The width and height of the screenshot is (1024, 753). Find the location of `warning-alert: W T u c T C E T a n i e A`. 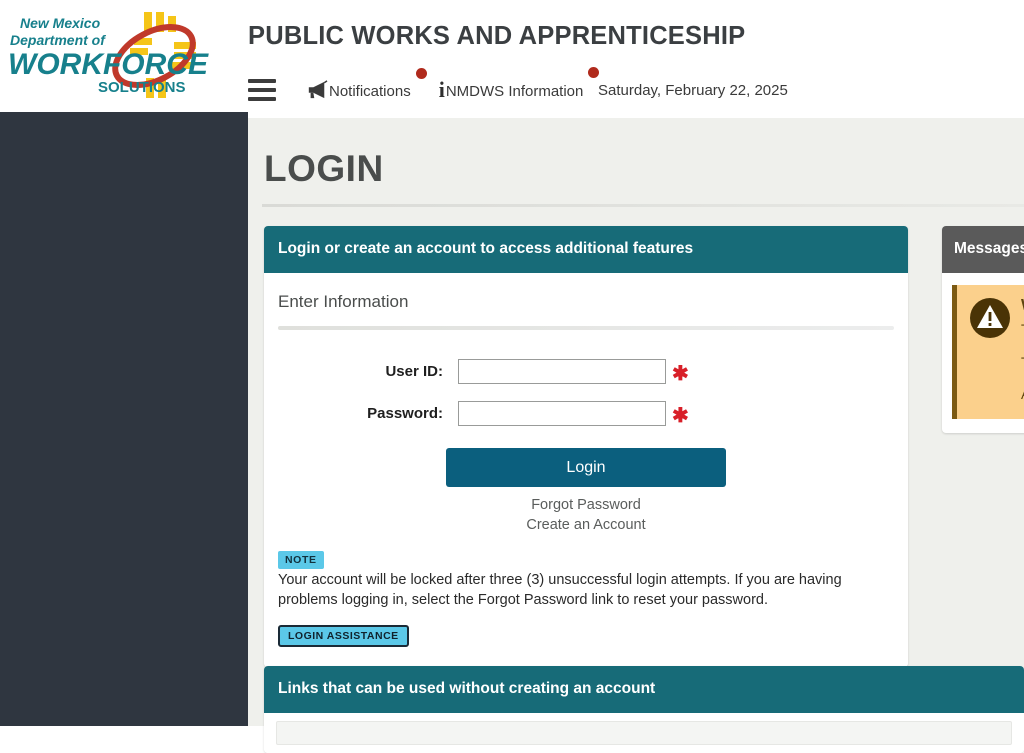

warning-alert: W T u c T C E T a n i e A is located at coordinates (988, 352).